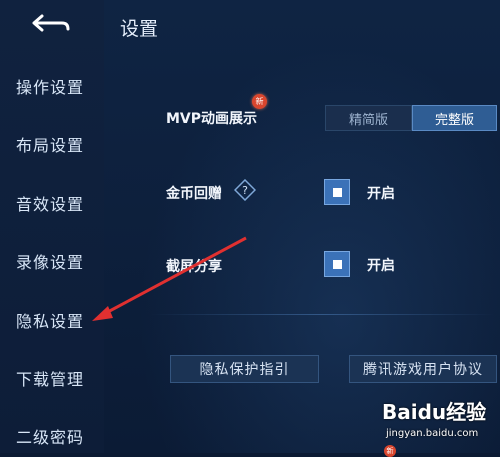  Describe the element at coordinates (169, 278) in the screenshot. I see `annotation-arrow` at that location.